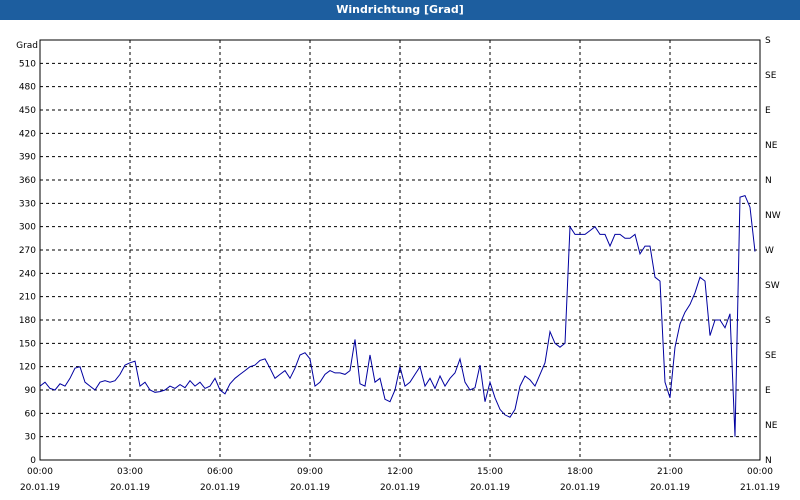  I want to click on y-tick-label: 90, so click(31, 391).